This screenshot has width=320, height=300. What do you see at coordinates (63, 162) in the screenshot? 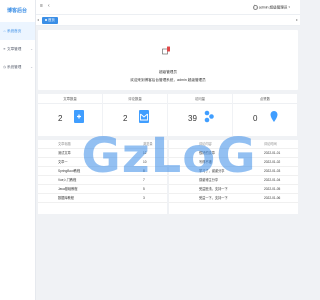
I see `table-cell: 文章一` at bounding box center [63, 162].